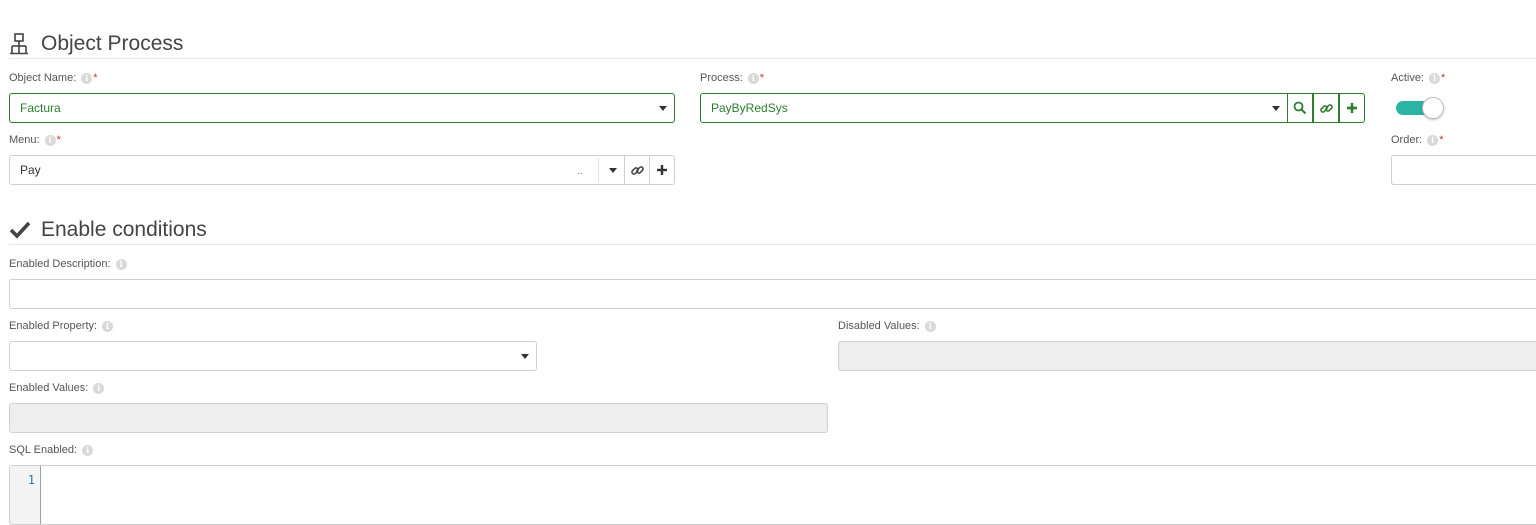 The height and width of the screenshot is (525, 1536). What do you see at coordinates (418, 418) in the screenshot?
I see `enabled-values-input` at bounding box center [418, 418].